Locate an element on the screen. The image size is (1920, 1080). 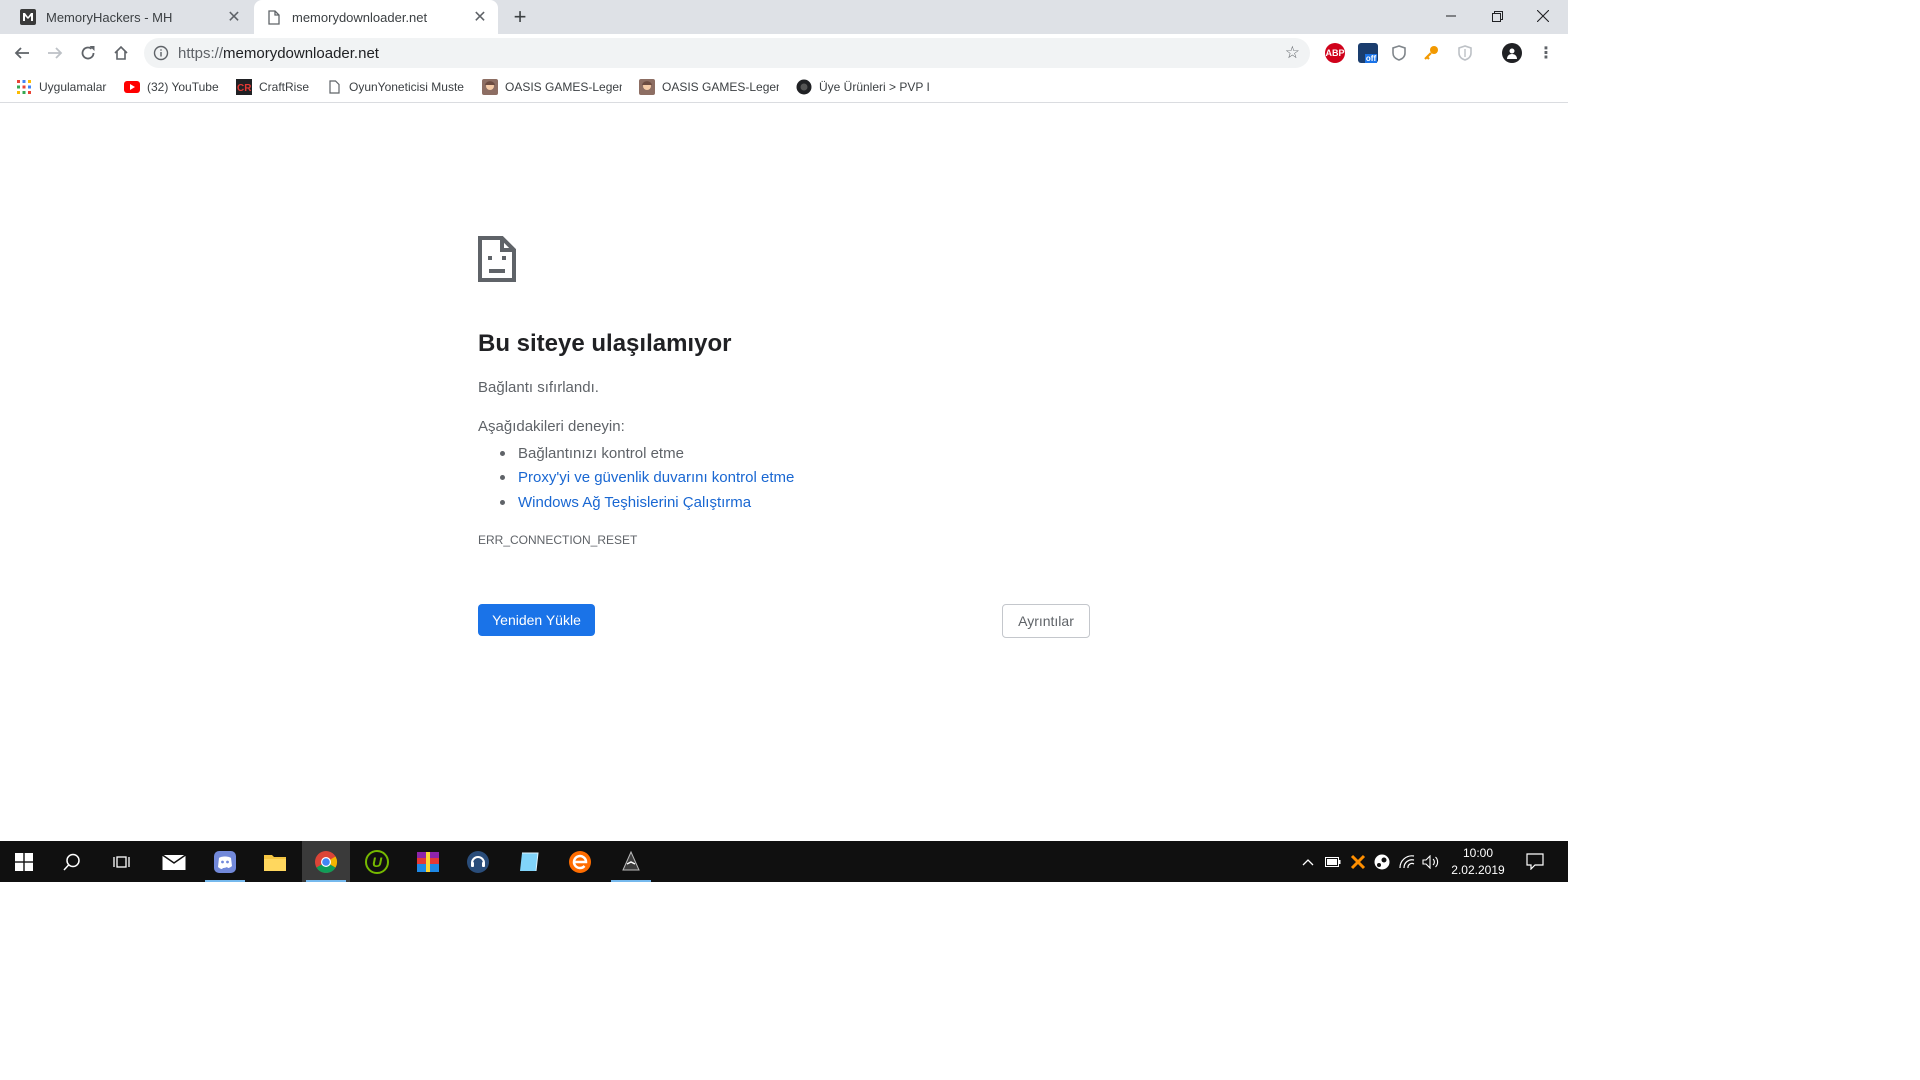
suggestion-text: Windows Ağ Teşhislerini Çalıştırma is located at coordinates (634, 502).